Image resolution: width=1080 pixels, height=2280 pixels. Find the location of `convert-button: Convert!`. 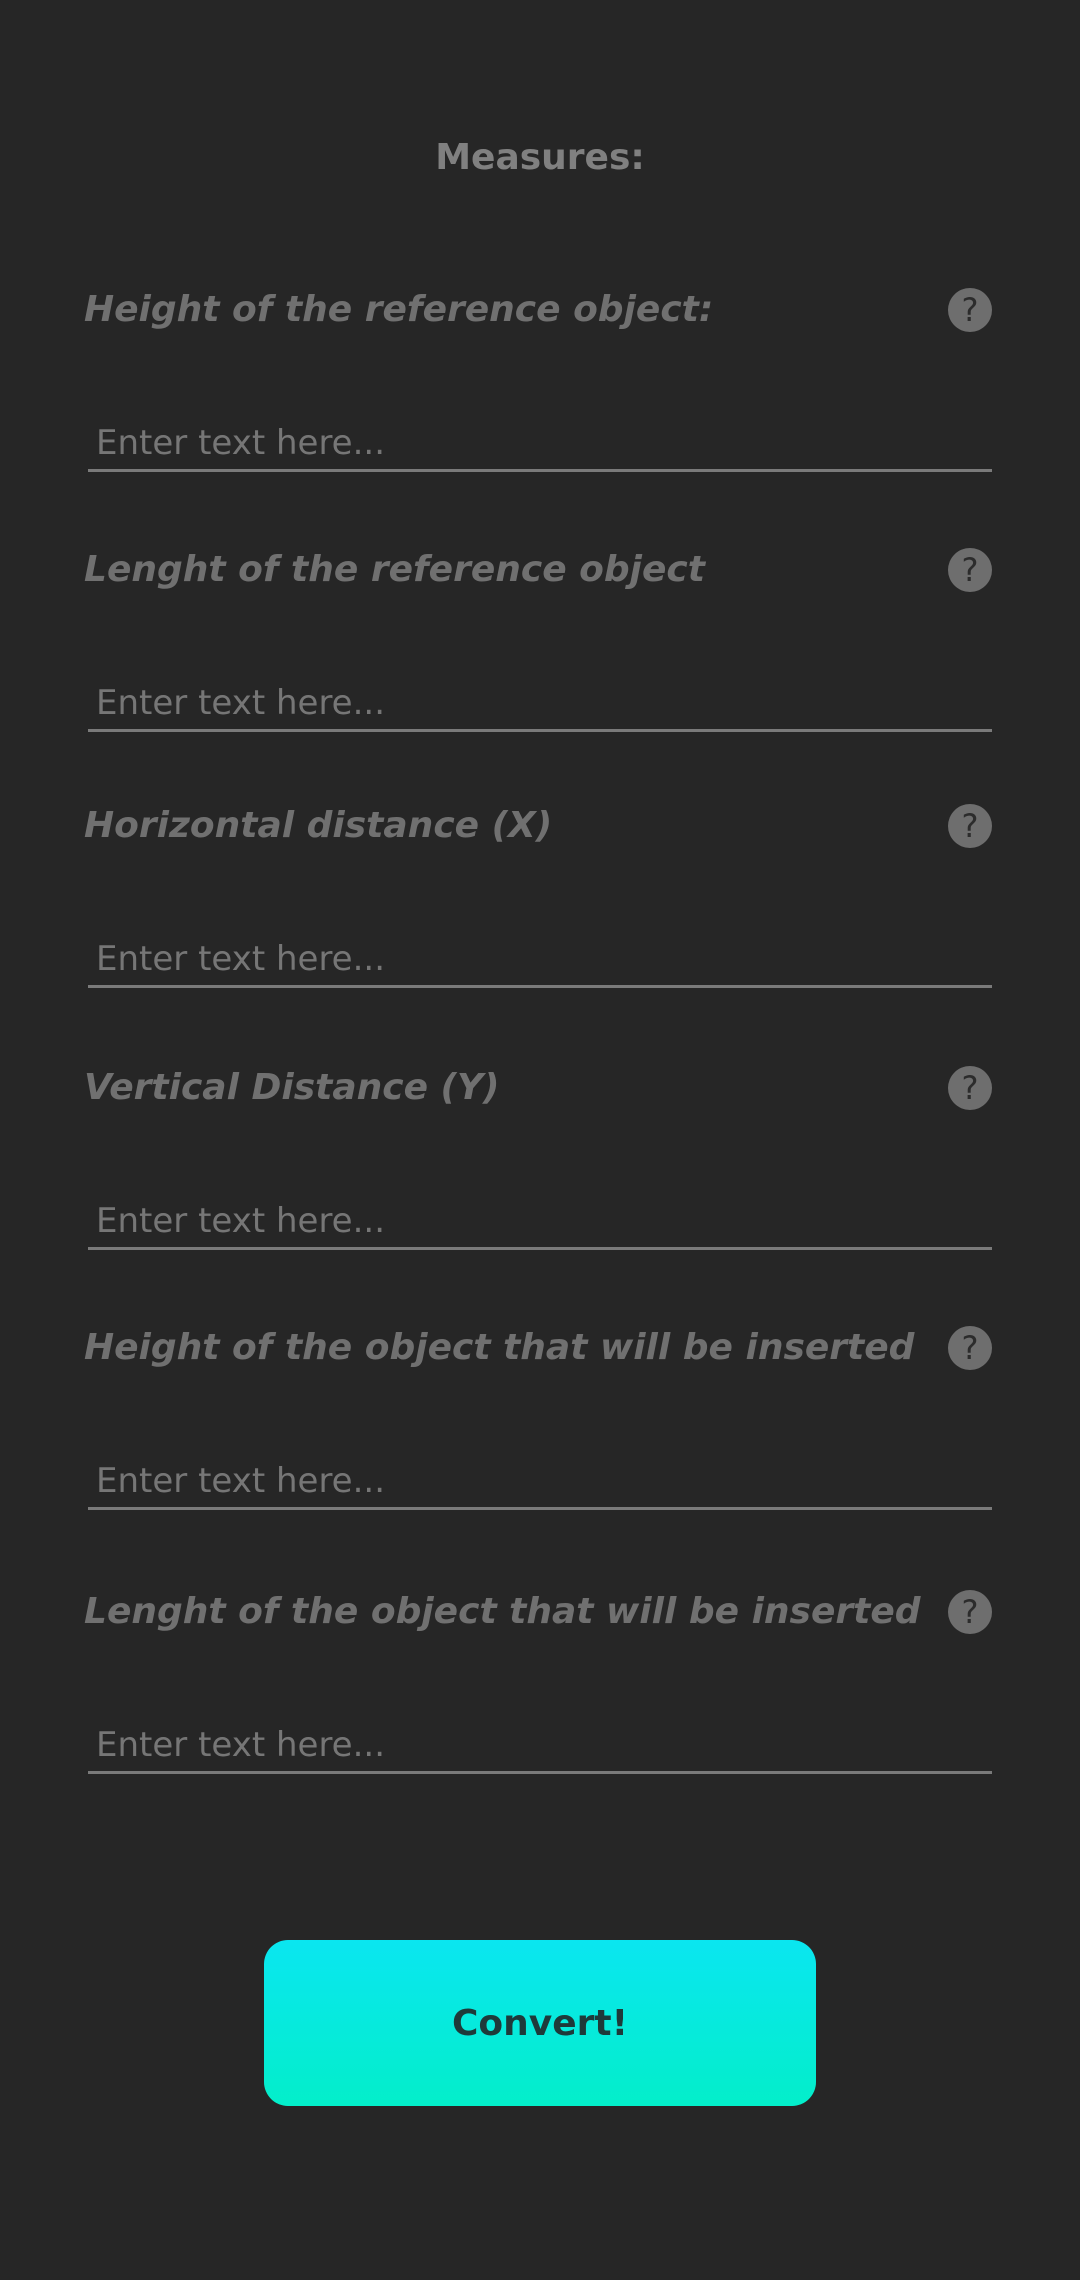

convert-button: Convert! is located at coordinates (540, 2023).